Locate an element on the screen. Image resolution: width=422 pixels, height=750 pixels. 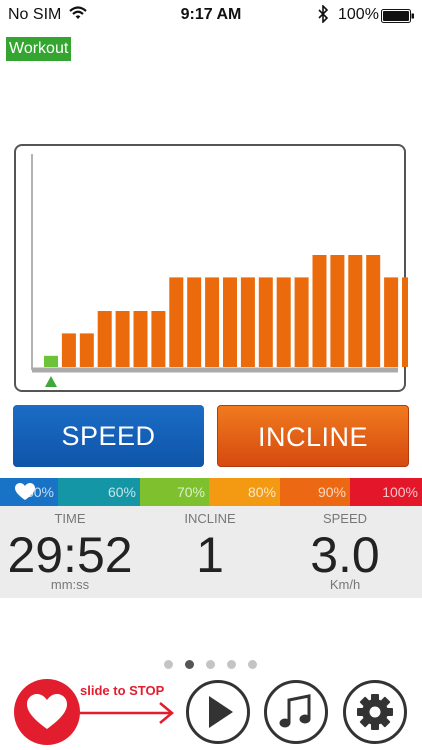
hr-zone-label: 70% is located at coordinates (190, 492).